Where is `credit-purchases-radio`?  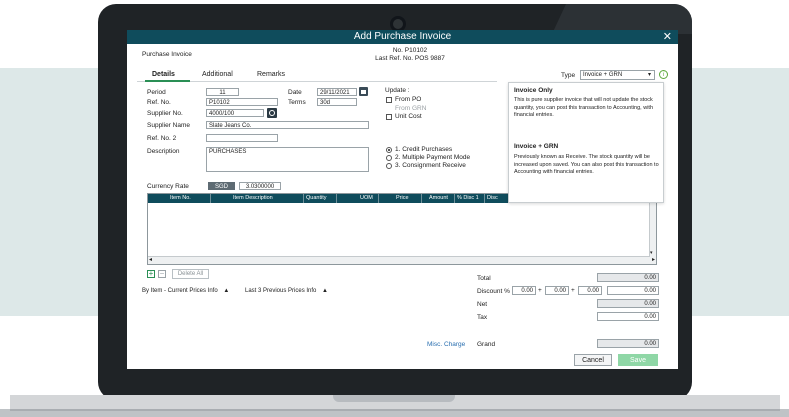 credit-purchases-radio is located at coordinates (389, 150).